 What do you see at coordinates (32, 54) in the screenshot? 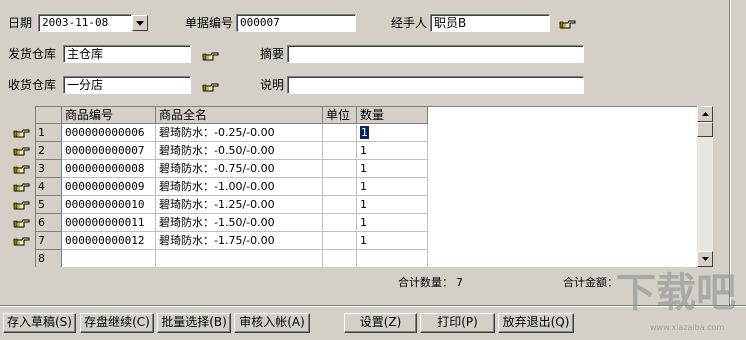
I see `ship-warehouse-label: 发货仓库` at bounding box center [32, 54].